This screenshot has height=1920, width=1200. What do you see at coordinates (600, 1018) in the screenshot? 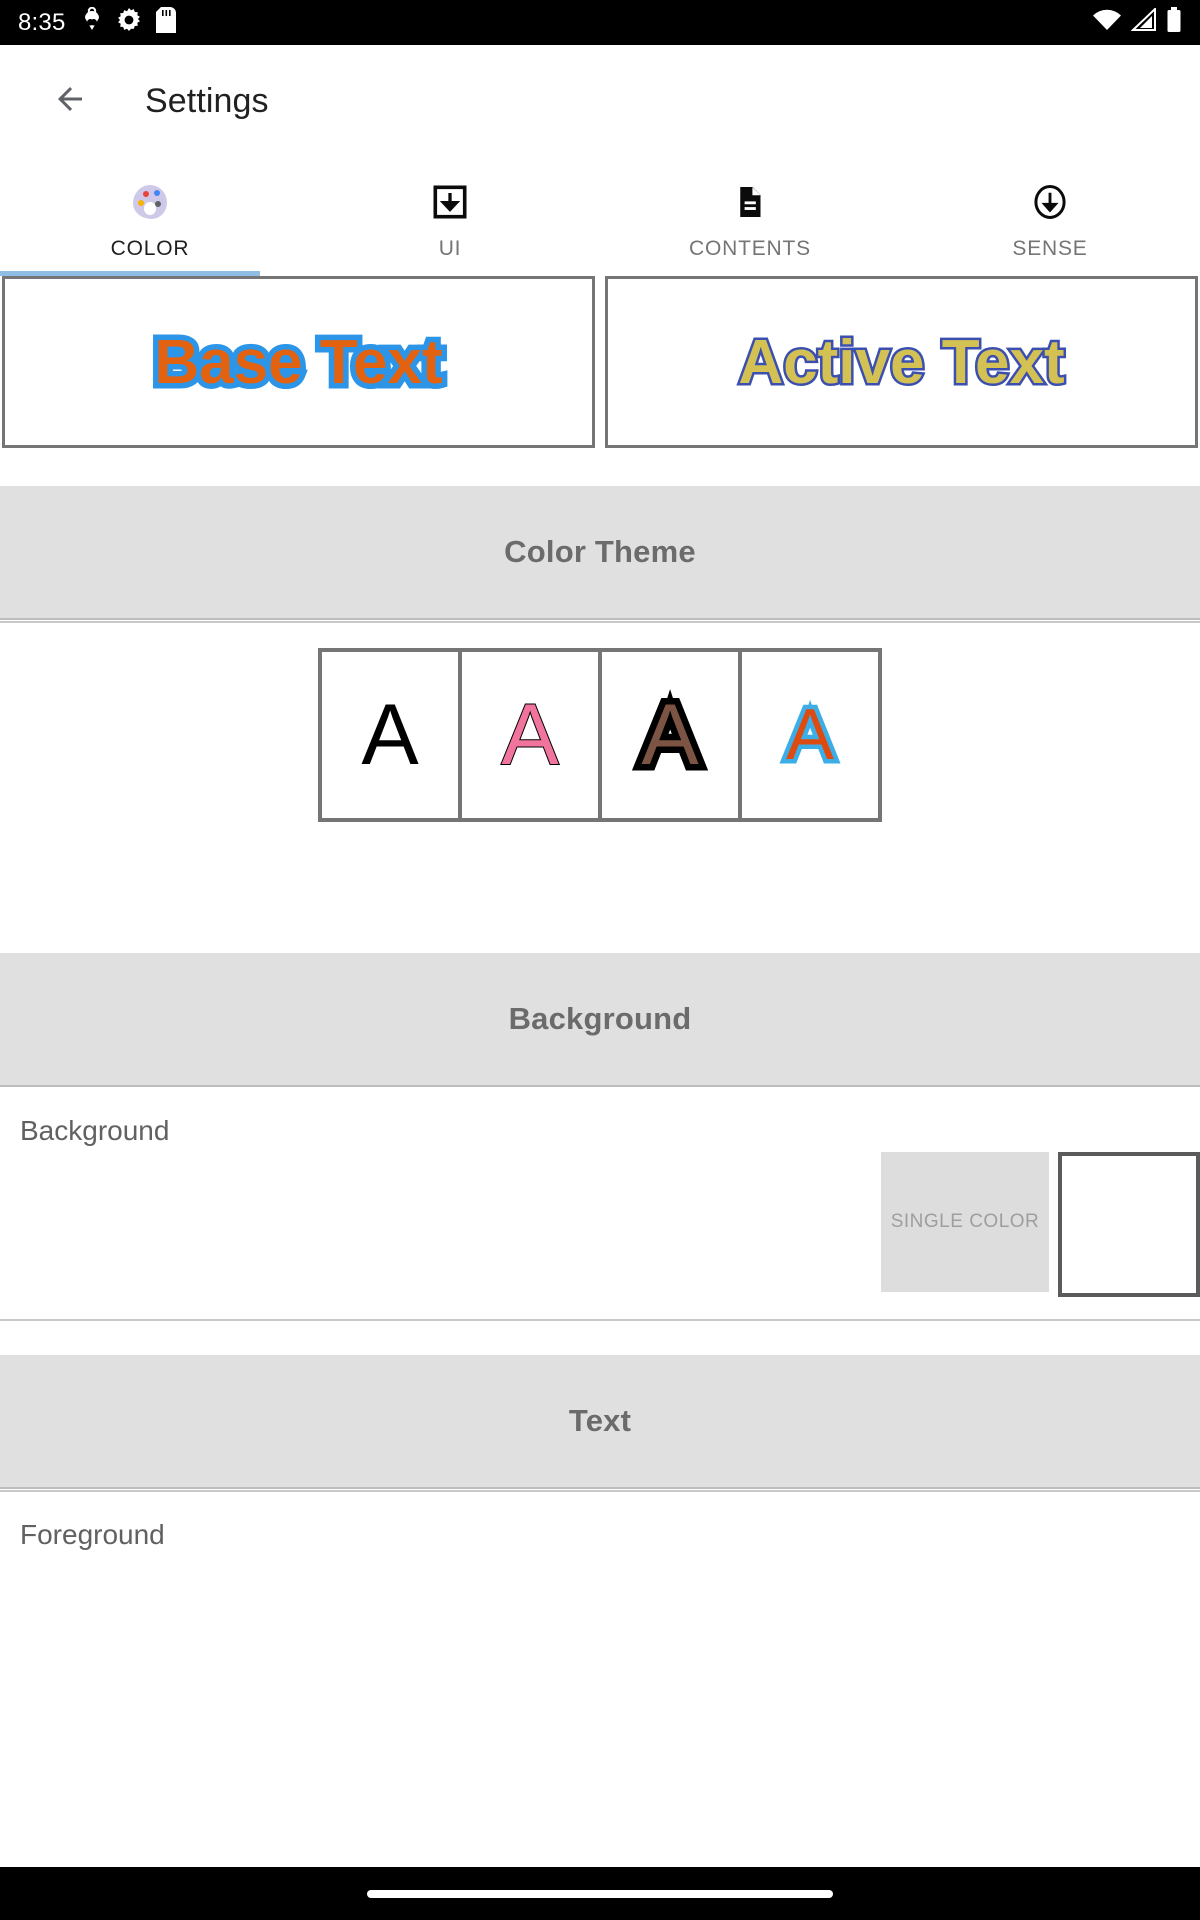
I see `section-title-background: Background` at bounding box center [600, 1018].